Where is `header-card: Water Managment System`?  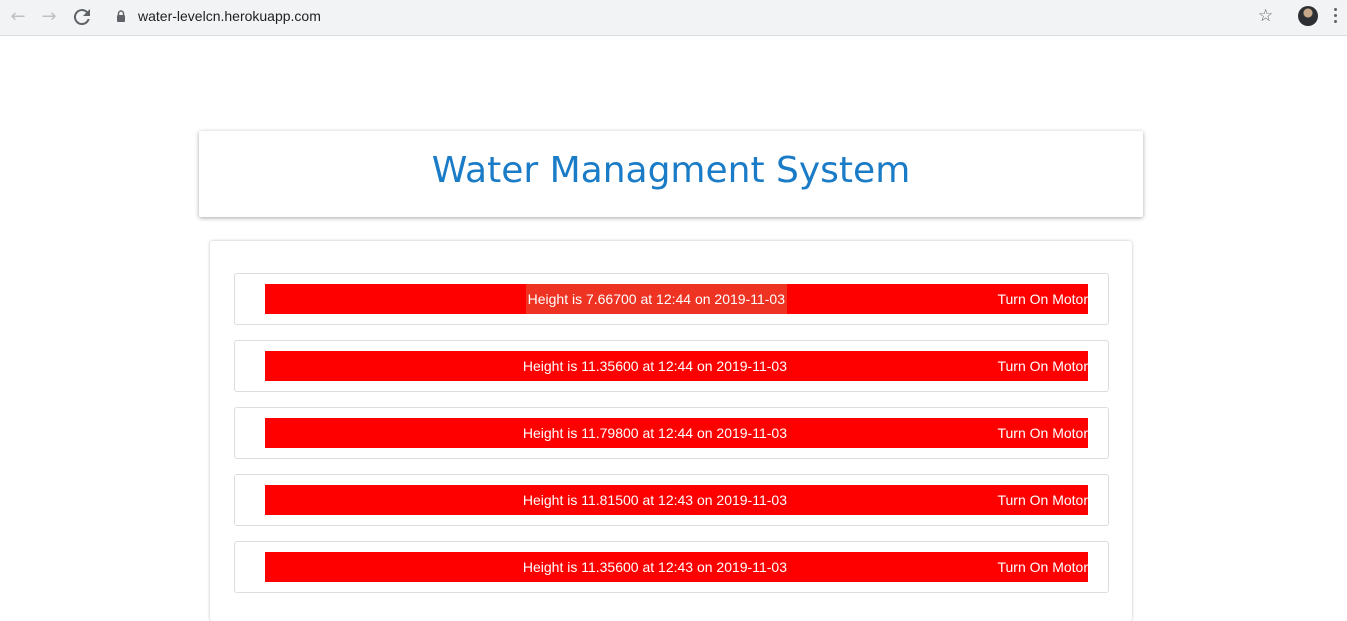
header-card: Water Managment System is located at coordinates (671, 174).